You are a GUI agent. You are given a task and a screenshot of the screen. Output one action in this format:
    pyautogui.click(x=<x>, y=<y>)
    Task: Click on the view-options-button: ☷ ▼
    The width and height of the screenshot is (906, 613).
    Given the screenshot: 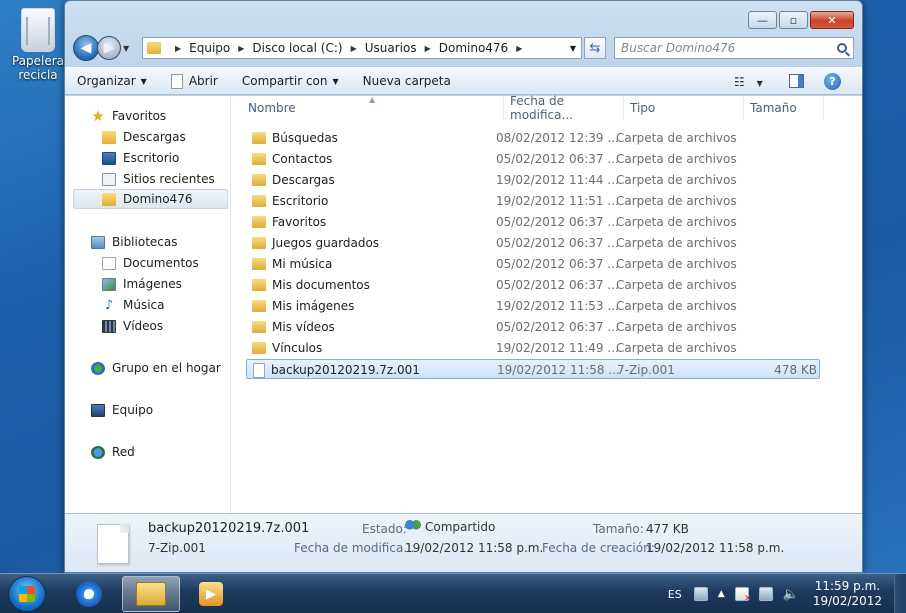 What is the action you would take?
    pyautogui.click(x=748, y=82)
    